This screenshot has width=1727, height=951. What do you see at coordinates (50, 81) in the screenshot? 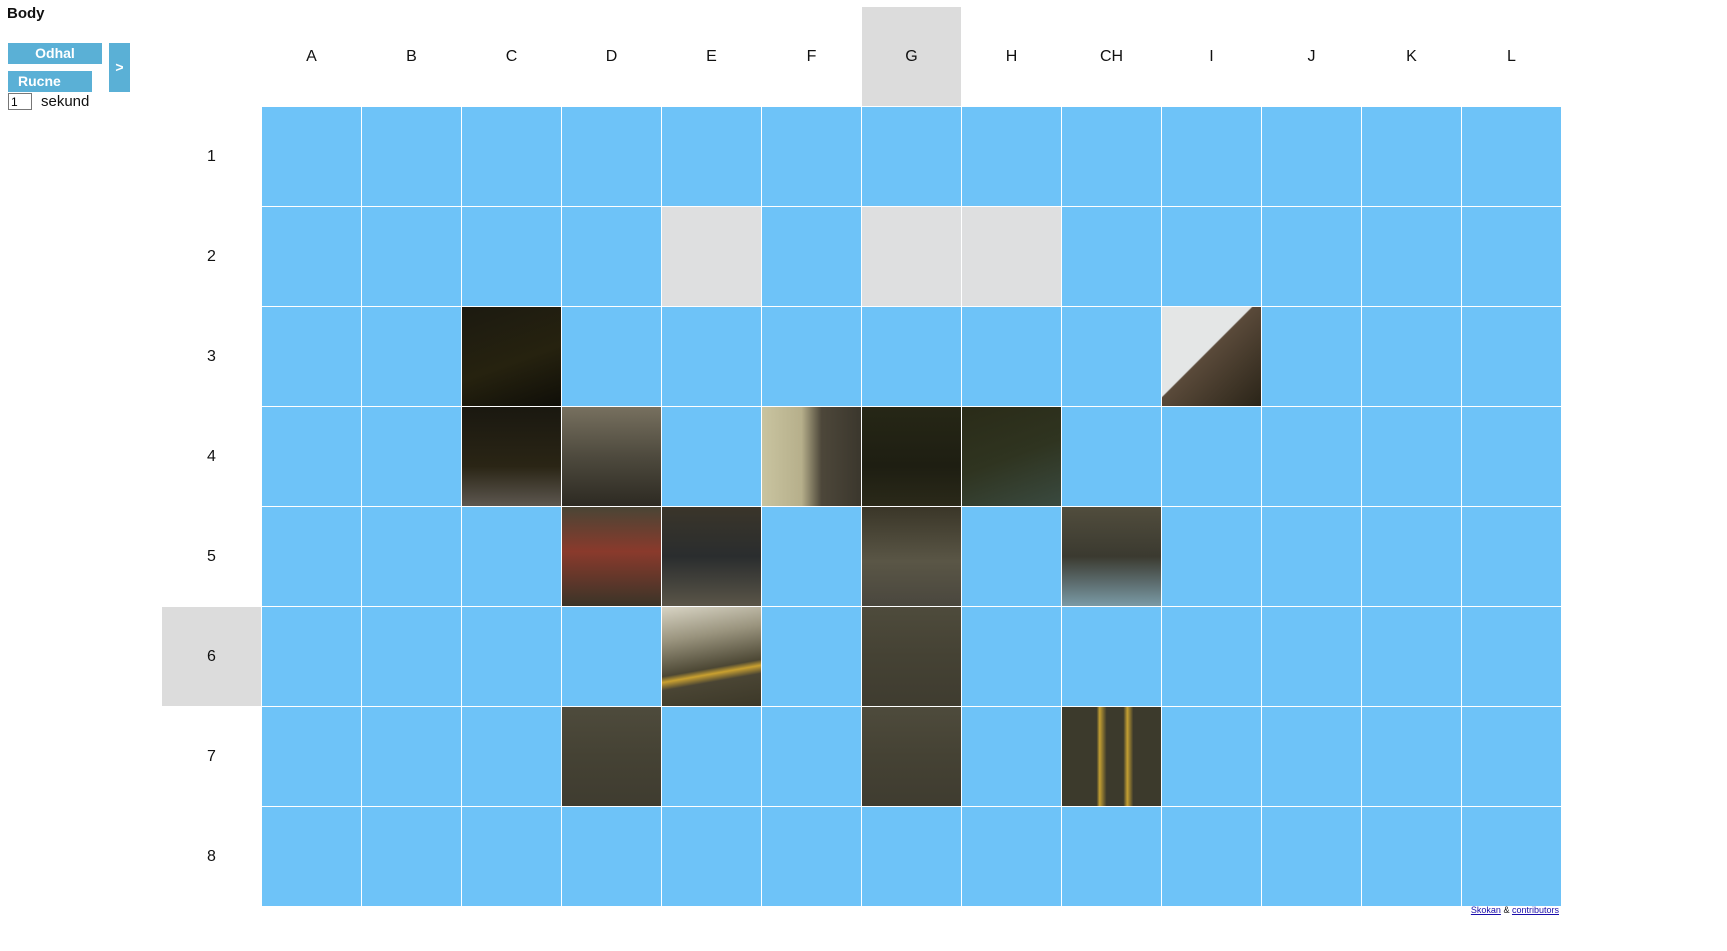
I see `manual-button: Rucne` at bounding box center [50, 81].